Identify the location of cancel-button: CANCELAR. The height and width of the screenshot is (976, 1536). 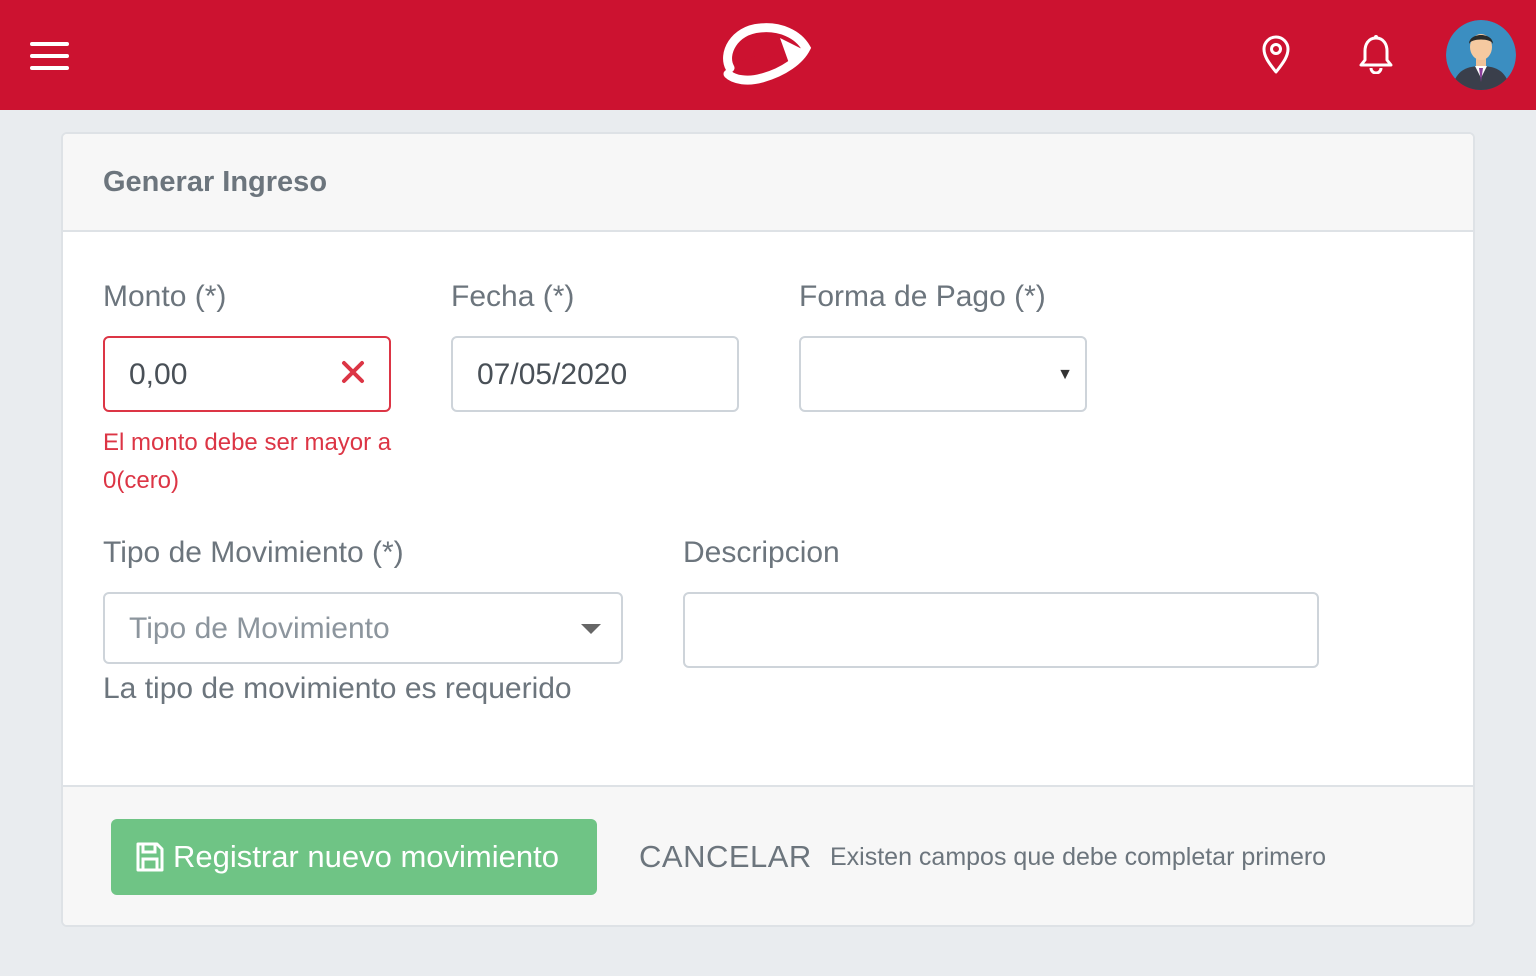
(725, 857).